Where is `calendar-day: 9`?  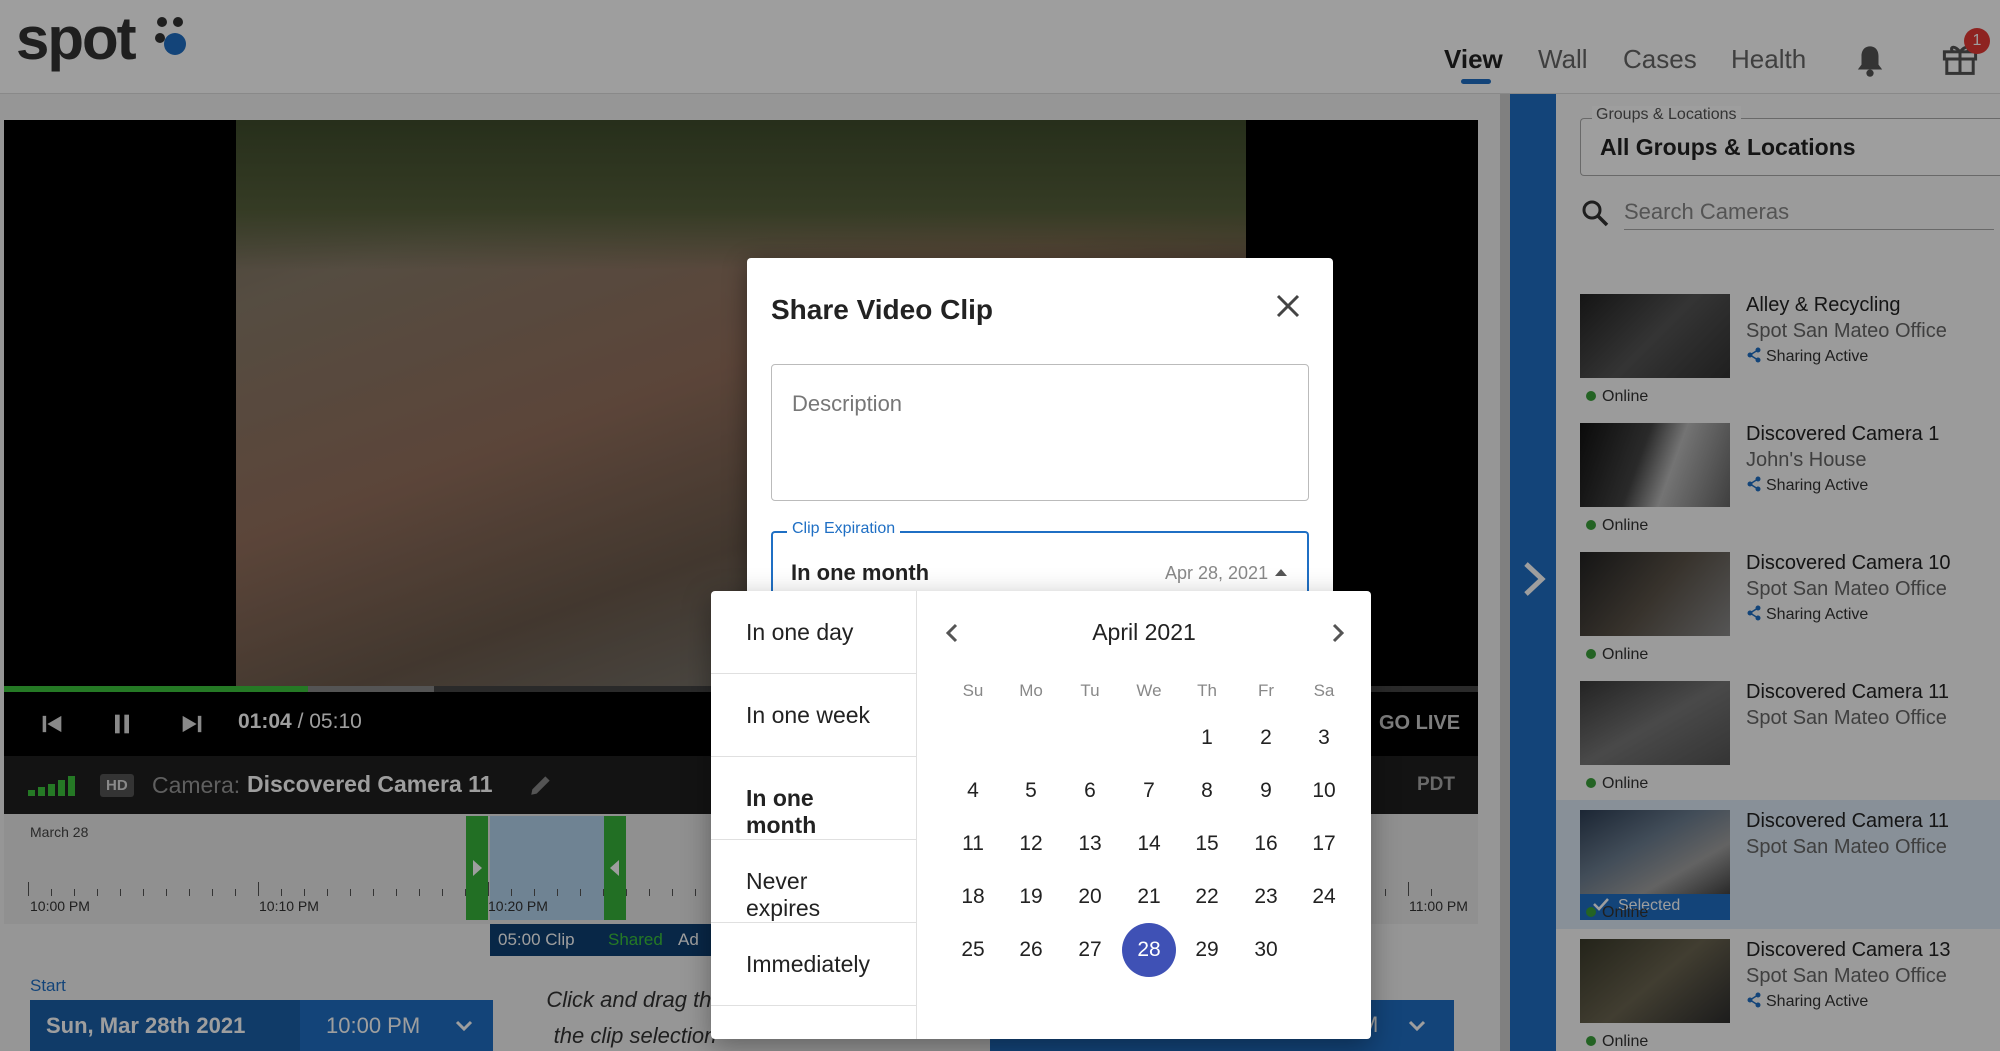
calendar-day: 9 is located at coordinates (1266, 791).